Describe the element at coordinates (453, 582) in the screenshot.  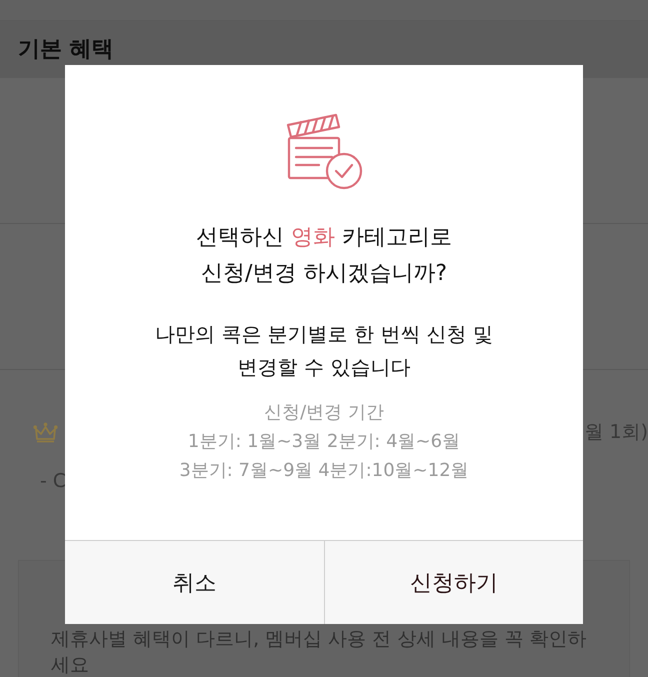
I see `apply-button: 신청하기` at that location.